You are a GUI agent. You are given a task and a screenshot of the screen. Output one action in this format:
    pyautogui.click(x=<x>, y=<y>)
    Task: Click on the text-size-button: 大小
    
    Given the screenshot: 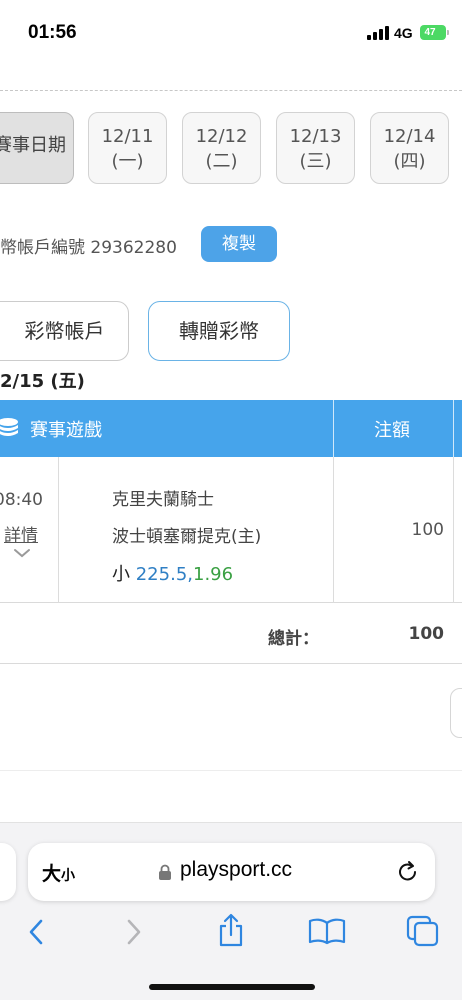 What is the action you would take?
    pyautogui.click(x=58, y=872)
    